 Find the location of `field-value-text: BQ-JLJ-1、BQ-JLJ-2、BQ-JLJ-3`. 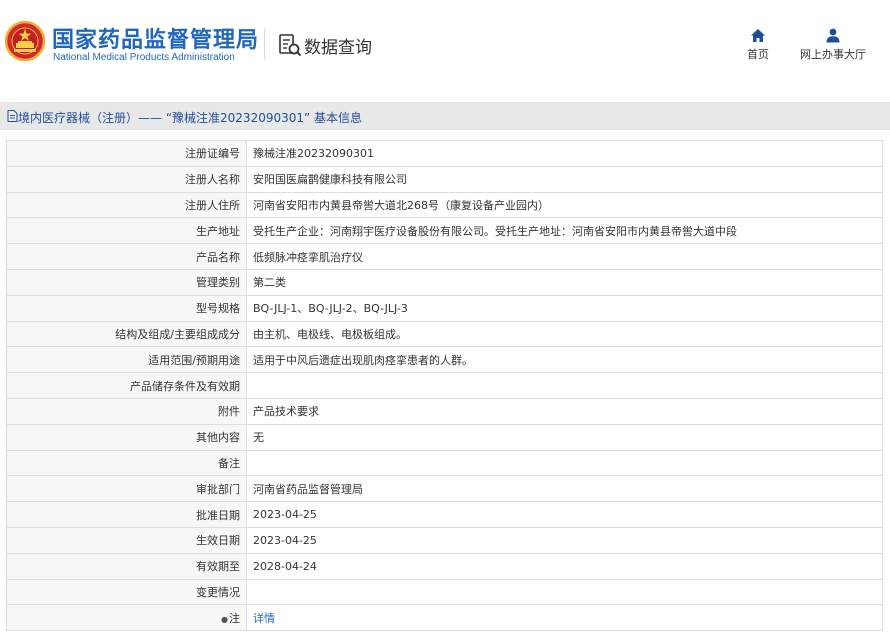

field-value-text: BQ-JLJ-1、BQ-JLJ-2、BQ-JLJ-3 is located at coordinates (330, 309).